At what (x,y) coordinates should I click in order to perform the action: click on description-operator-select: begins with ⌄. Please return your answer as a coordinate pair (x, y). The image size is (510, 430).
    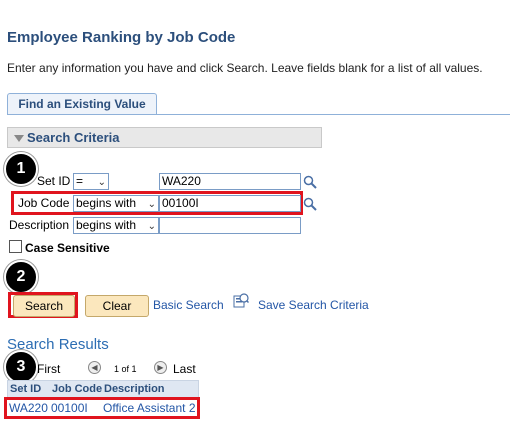
    Looking at the image, I should click on (116, 225).